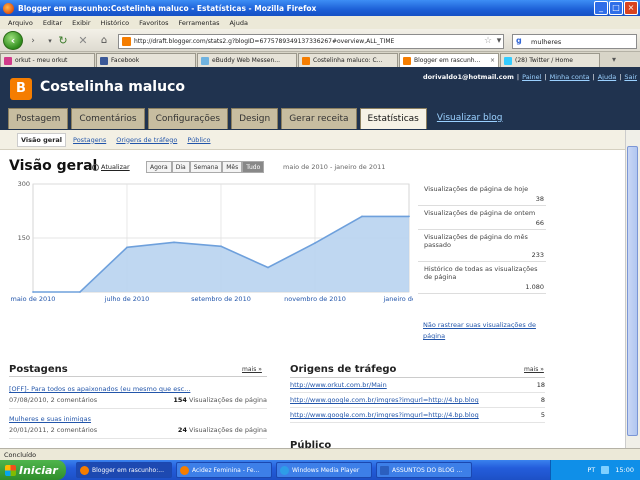 This screenshot has height=480, width=640. What do you see at coordinates (20, 23) in the screenshot?
I see `menu-arquivo: Arquivo` at bounding box center [20, 23].